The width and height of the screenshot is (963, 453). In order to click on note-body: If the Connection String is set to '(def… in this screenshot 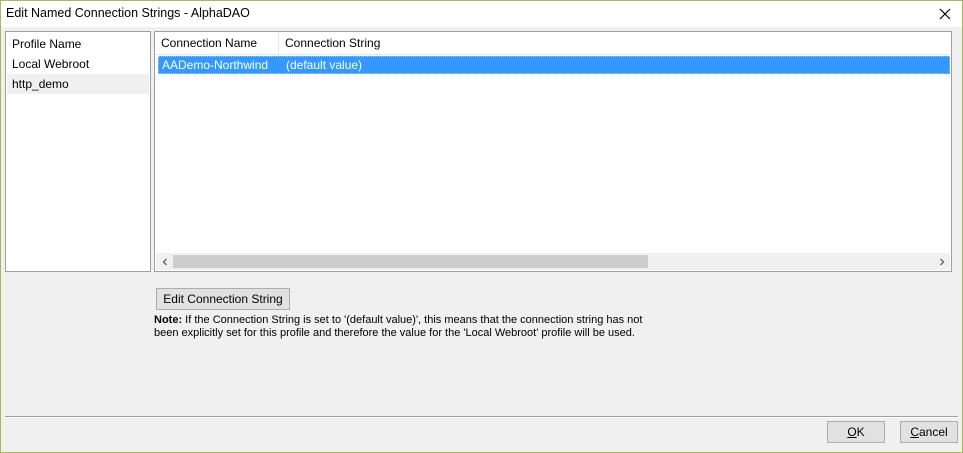, I will do `click(398, 326)`.